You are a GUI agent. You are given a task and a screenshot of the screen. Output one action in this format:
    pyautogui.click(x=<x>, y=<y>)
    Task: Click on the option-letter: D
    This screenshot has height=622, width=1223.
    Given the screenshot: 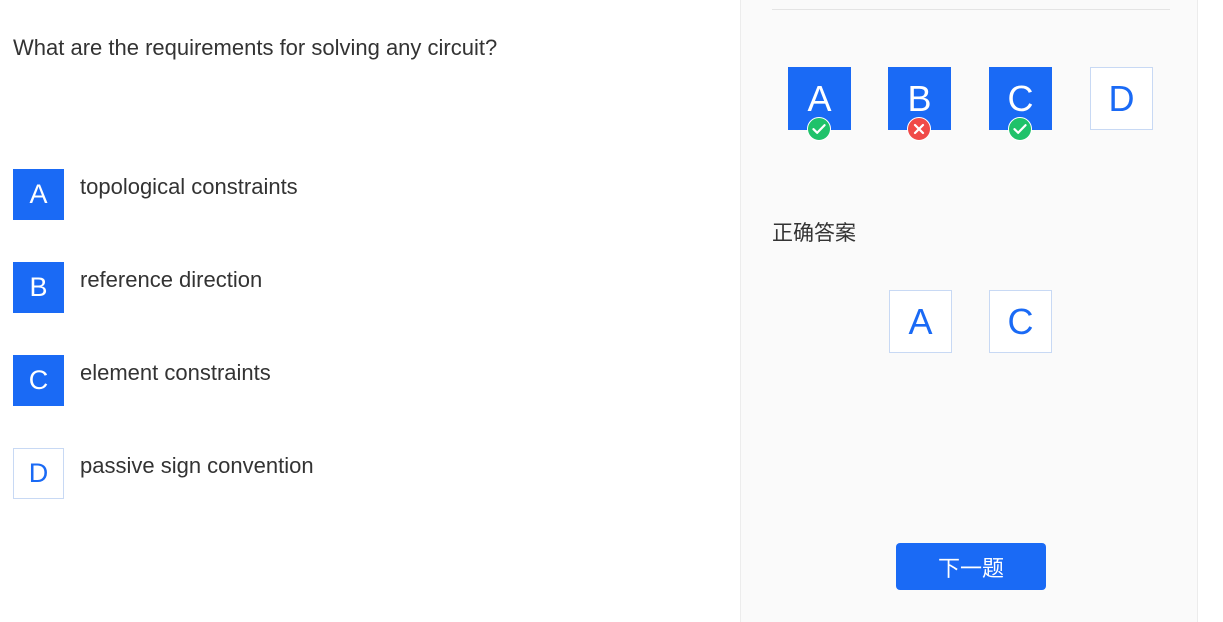 What is the action you would take?
    pyautogui.click(x=38, y=473)
    